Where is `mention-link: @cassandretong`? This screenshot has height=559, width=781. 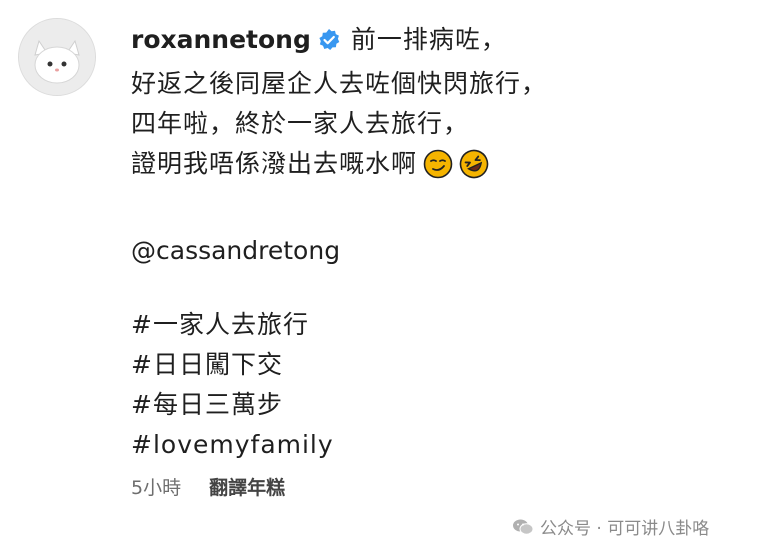
mention-link: @cassandretong is located at coordinates (441, 251).